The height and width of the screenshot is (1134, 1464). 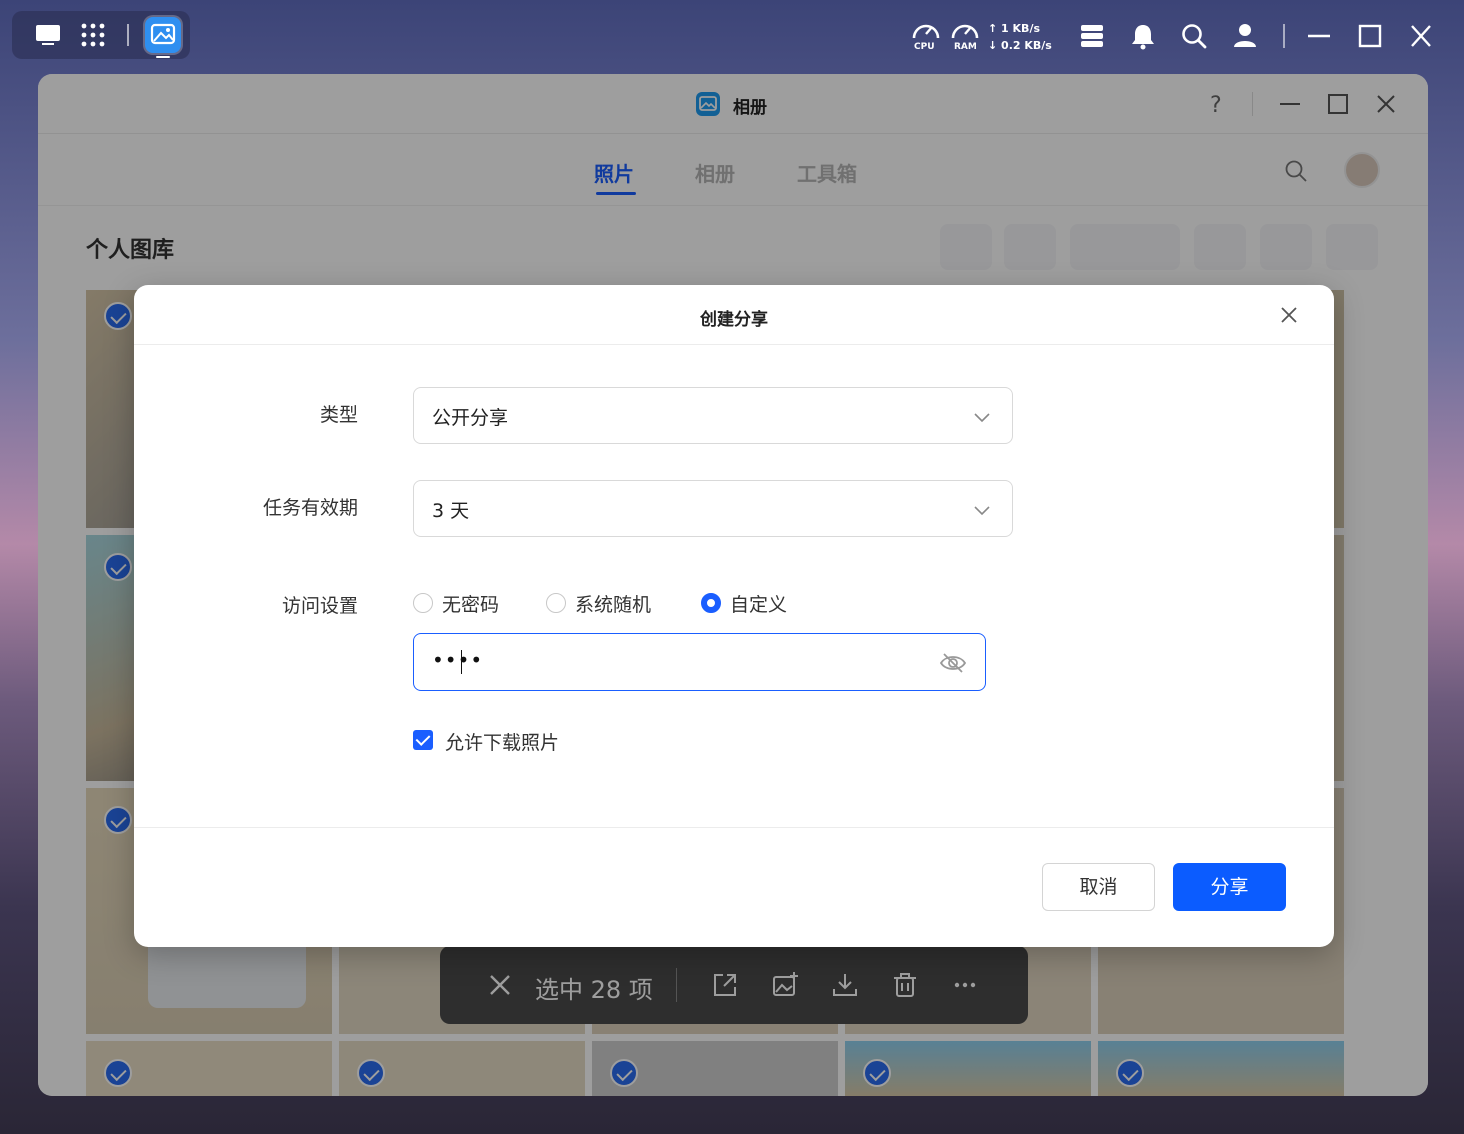 What do you see at coordinates (734, 827) in the screenshot?
I see `dialog-footer-divider` at bounding box center [734, 827].